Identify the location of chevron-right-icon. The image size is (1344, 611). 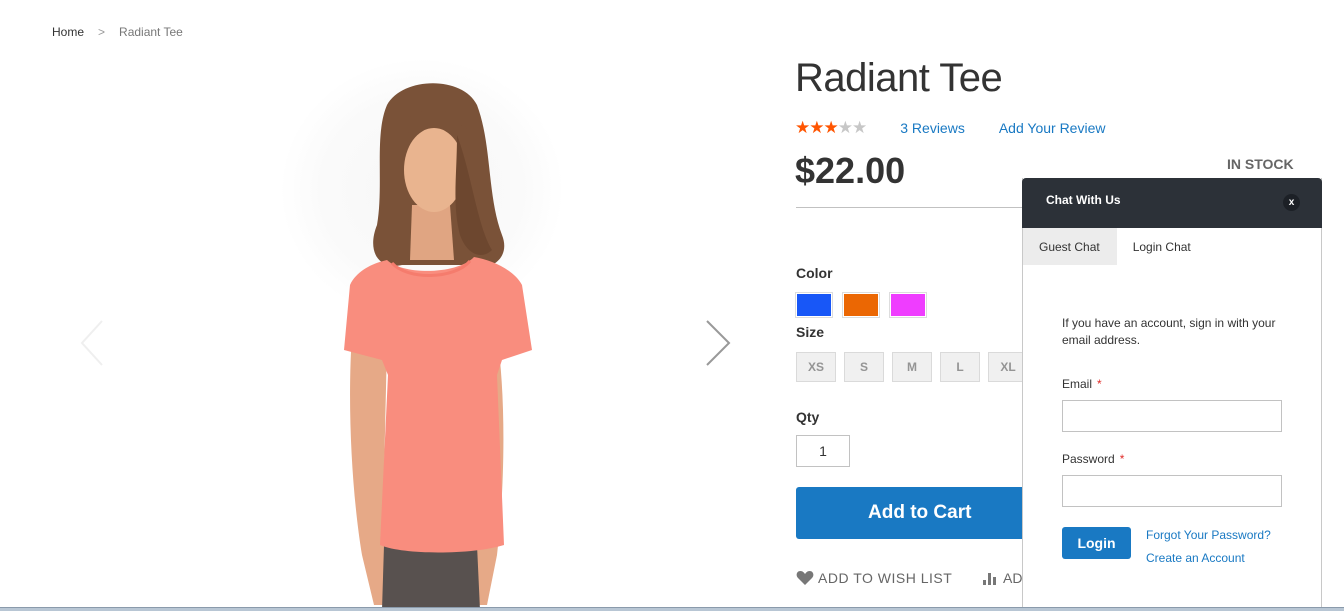
(718, 343).